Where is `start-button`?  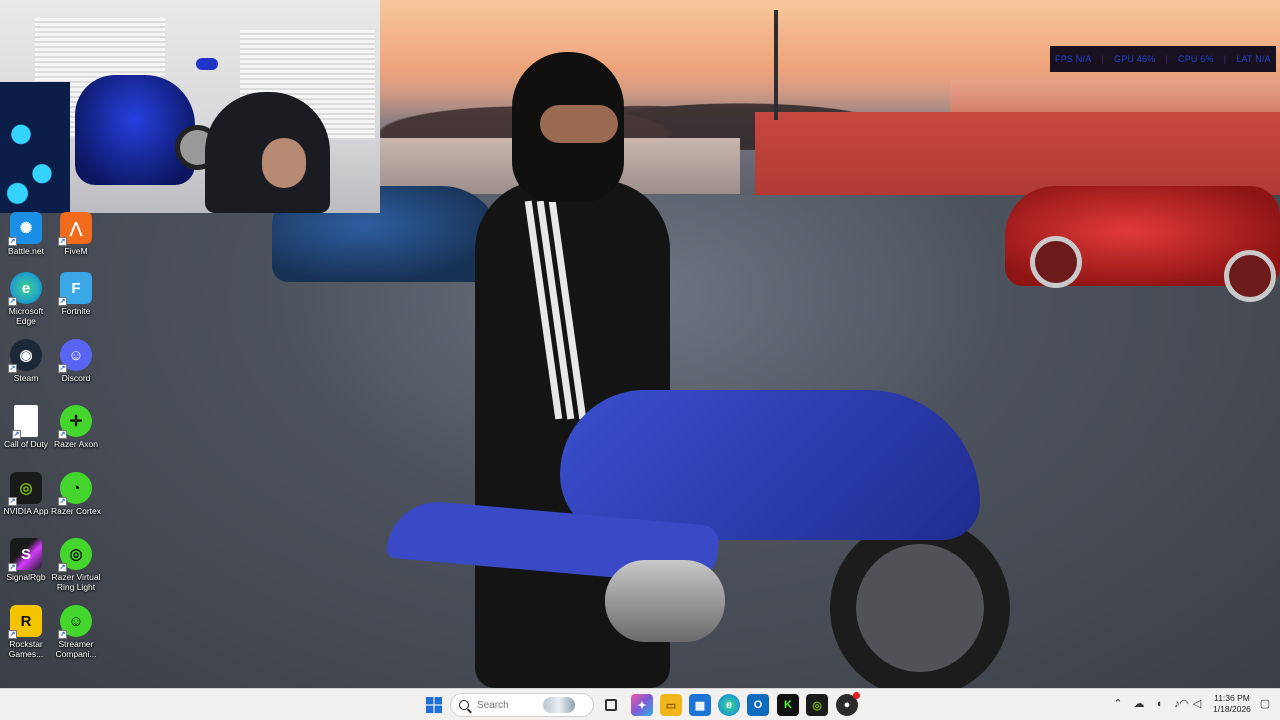
start-button is located at coordinates (434, 705).